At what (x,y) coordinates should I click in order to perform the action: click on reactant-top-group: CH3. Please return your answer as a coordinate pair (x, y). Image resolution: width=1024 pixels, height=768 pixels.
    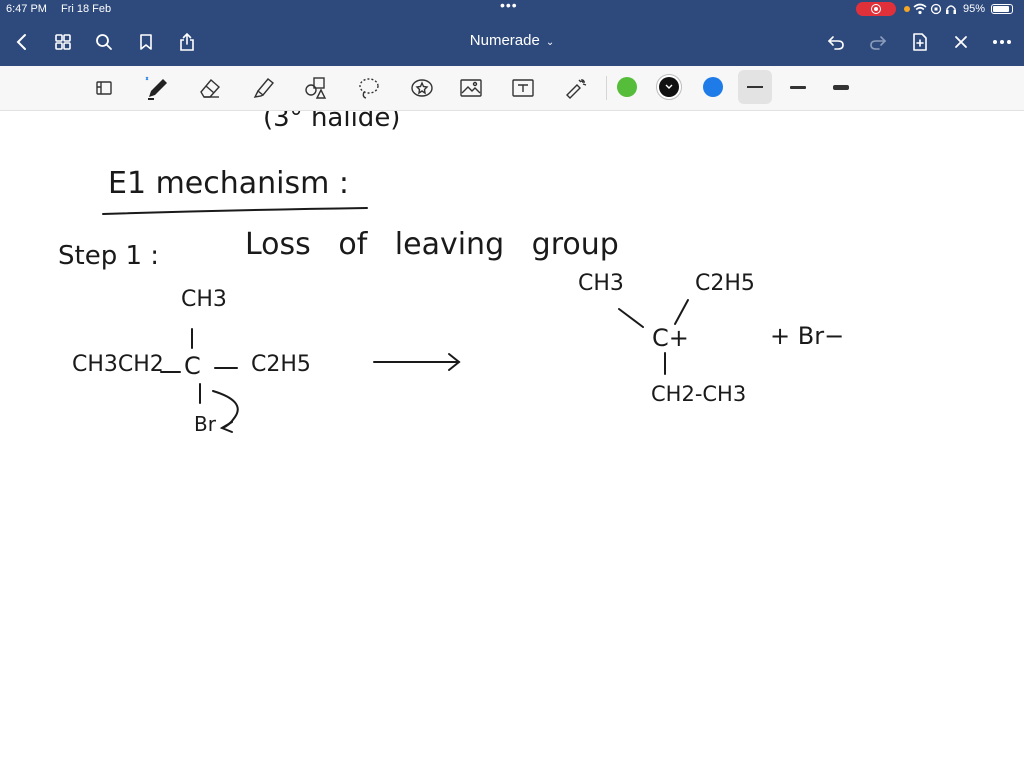
    Looking at the image, I should click on (204, 299).